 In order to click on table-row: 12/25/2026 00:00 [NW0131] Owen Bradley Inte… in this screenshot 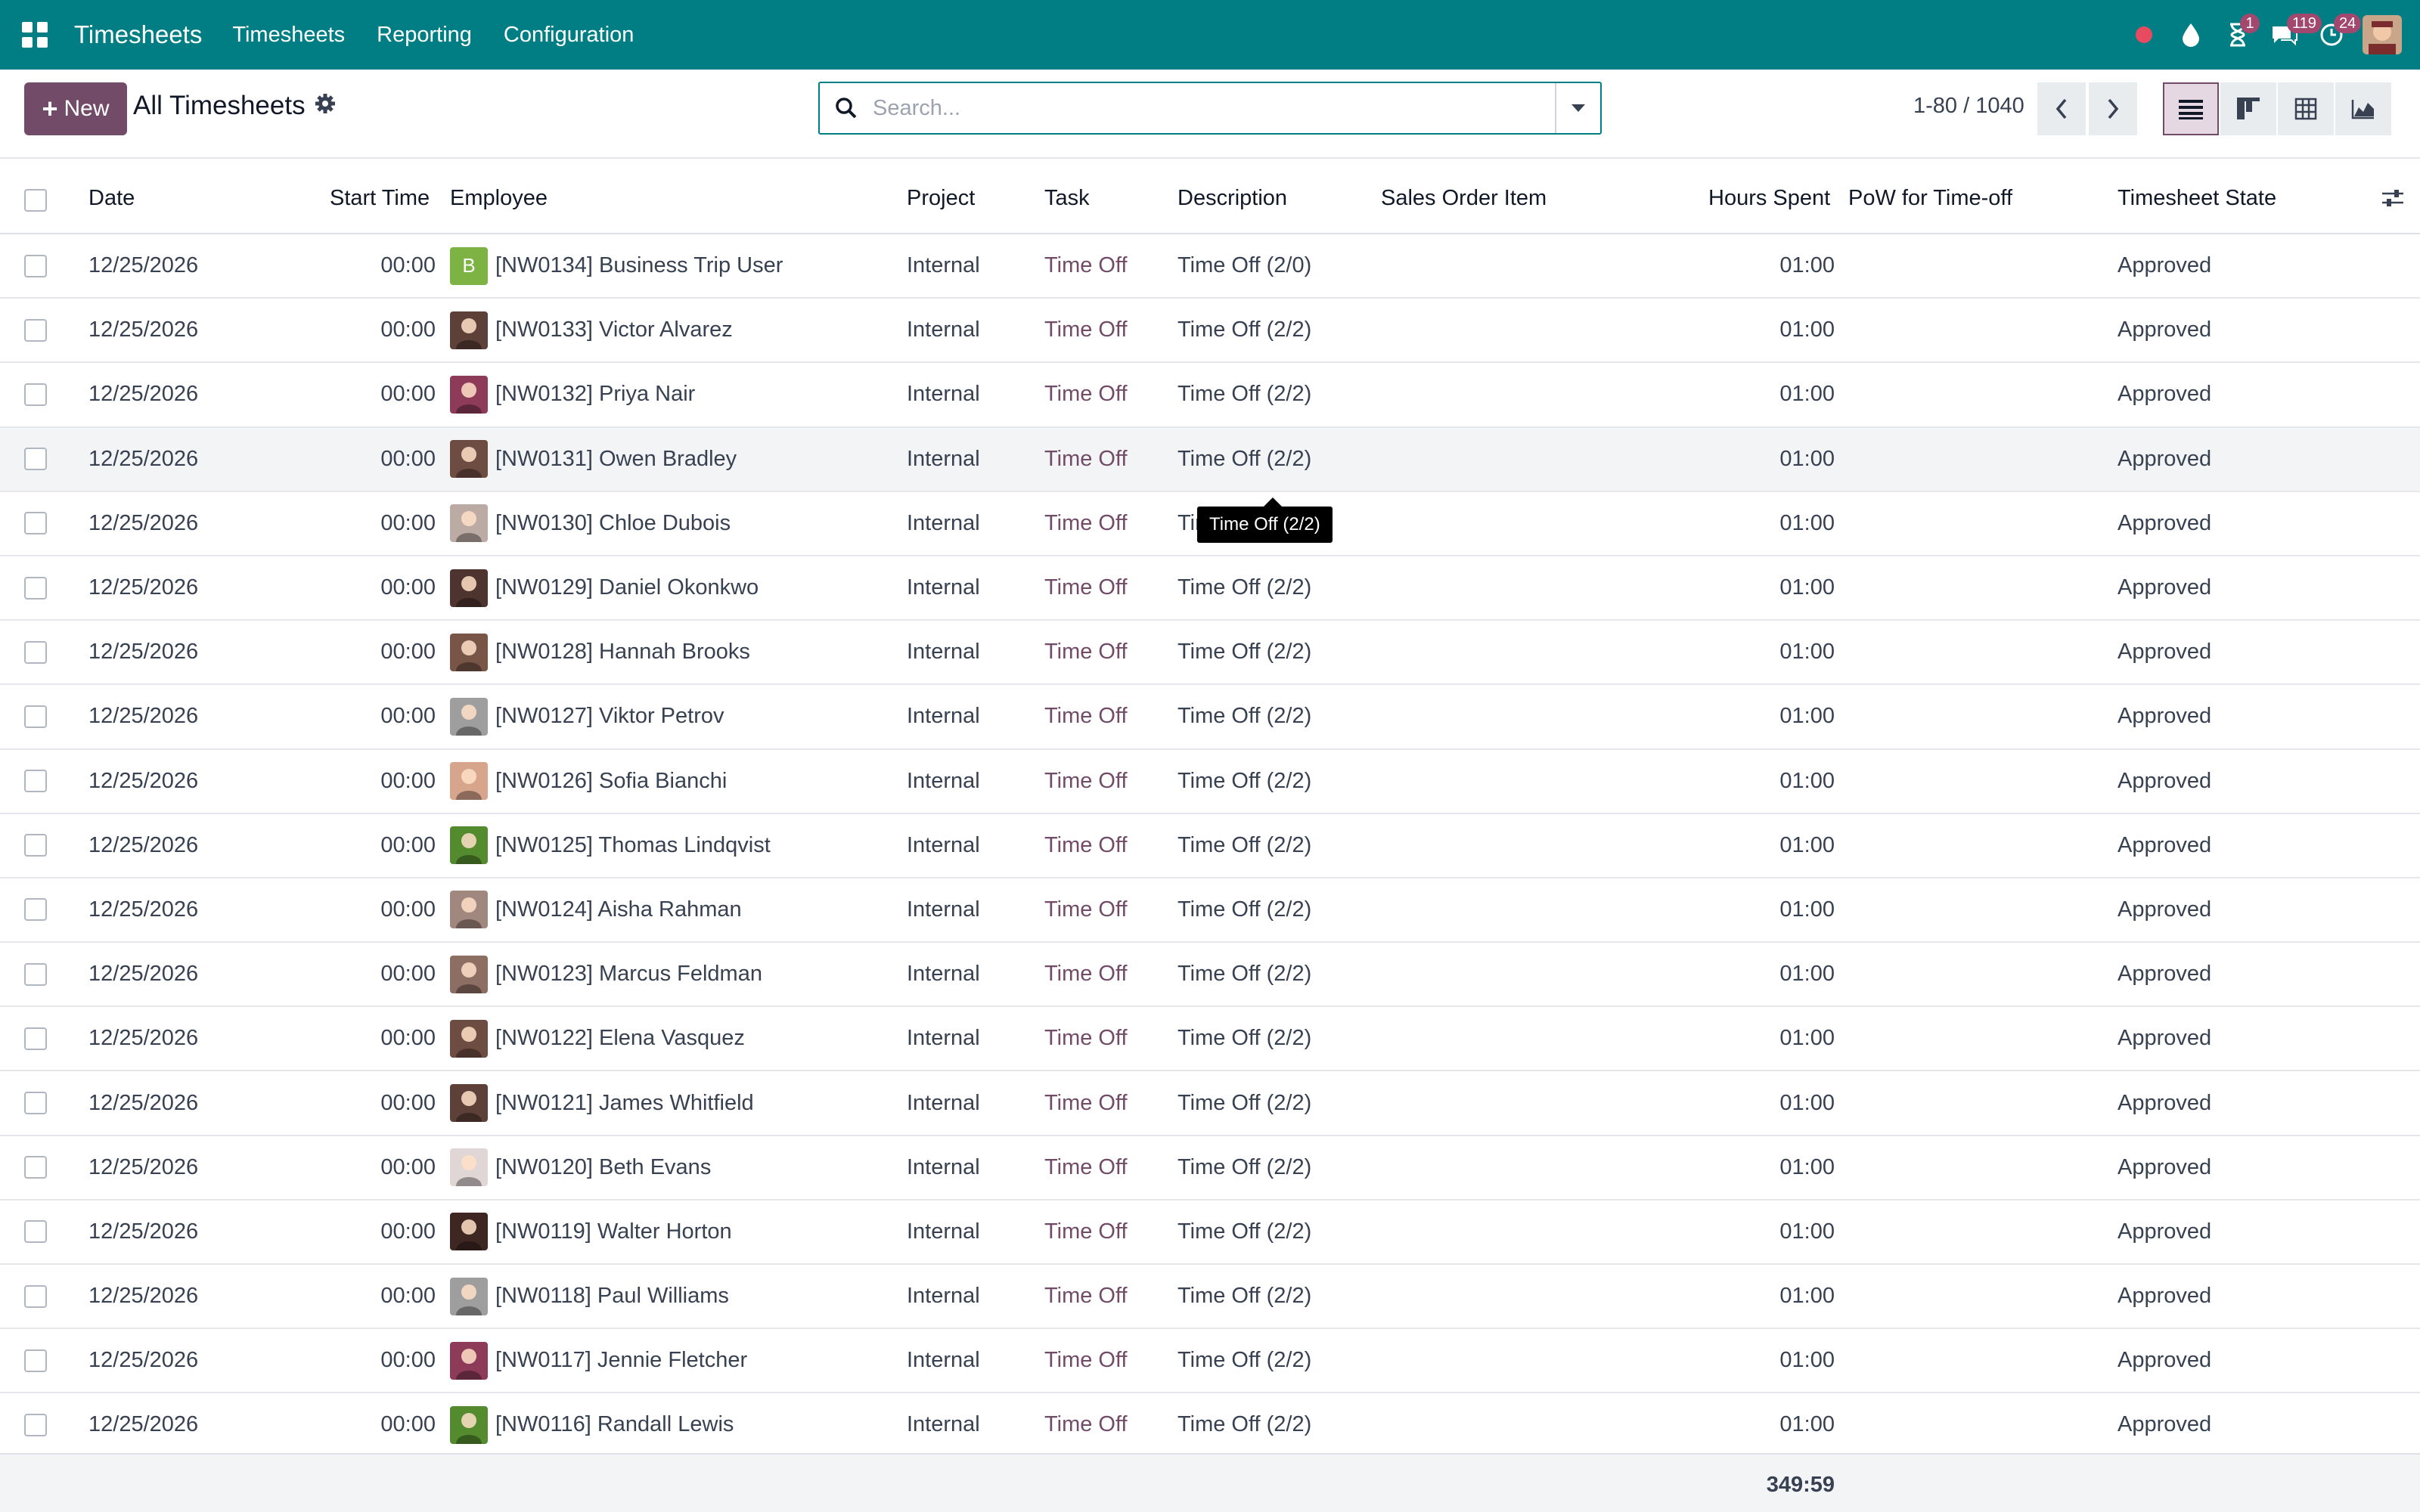, I will do `click(1210, 459)`.